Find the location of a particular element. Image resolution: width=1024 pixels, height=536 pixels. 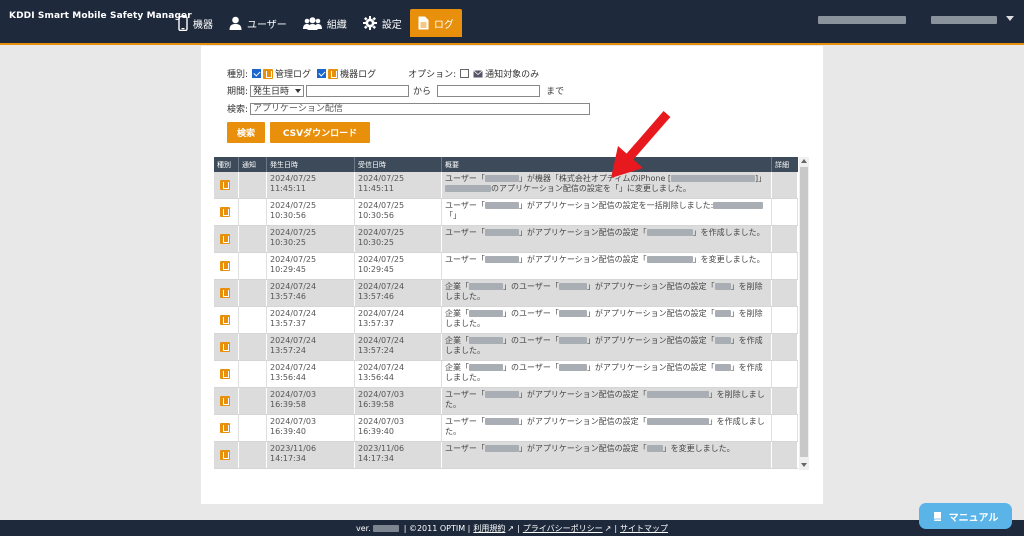

occurred-datetime-line: 2024/07/03 is located at coordinates (293, 421).